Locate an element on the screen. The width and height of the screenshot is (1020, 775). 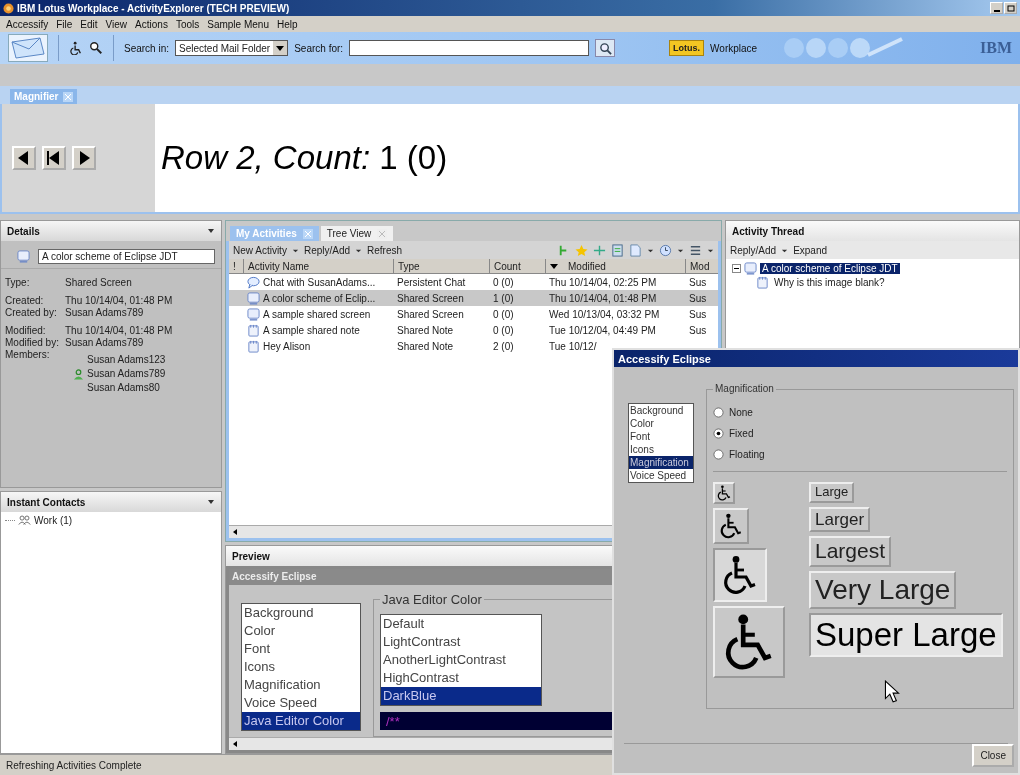
menu-item: Actions is located at coordinates (151, 24).